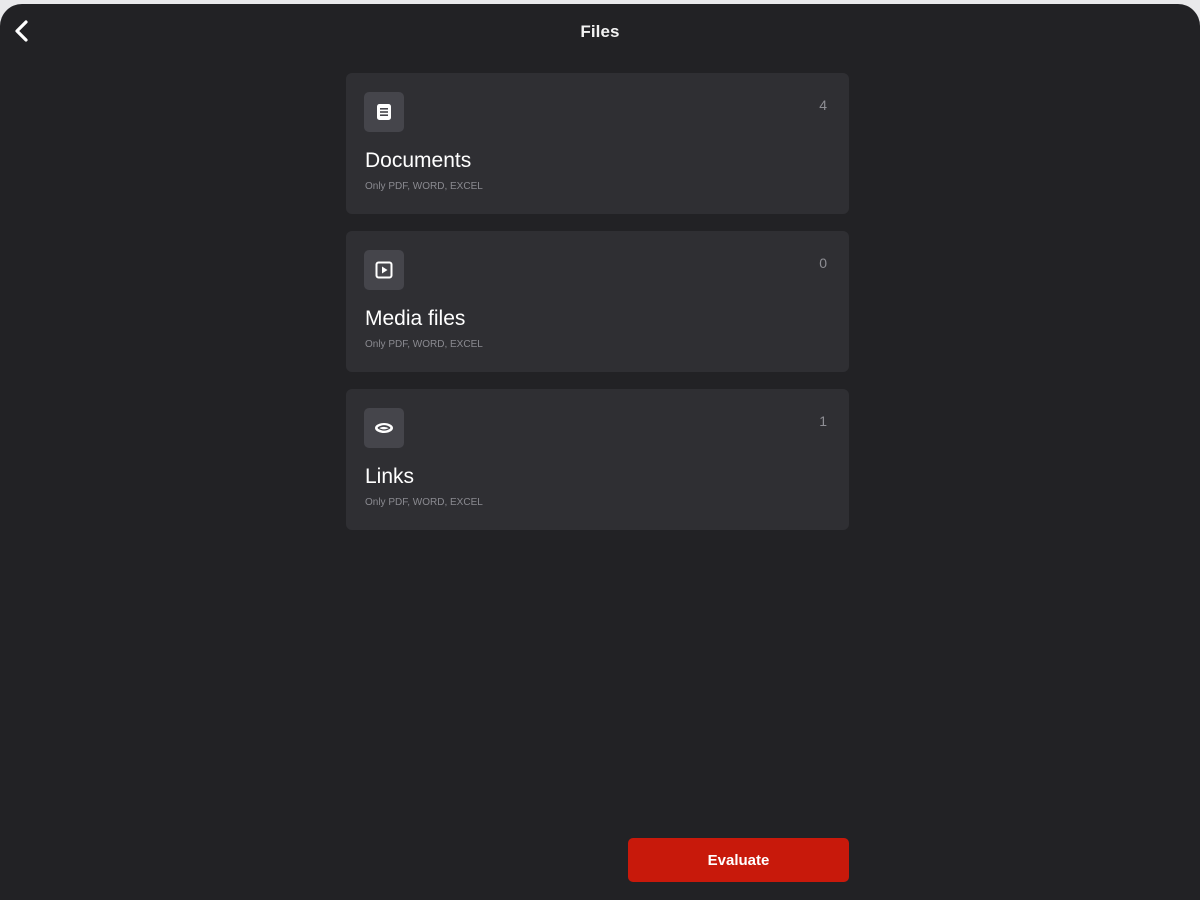  Describe the element at coordinates (823, 105) in the screenshot. I see `file-count: 4` at that location.